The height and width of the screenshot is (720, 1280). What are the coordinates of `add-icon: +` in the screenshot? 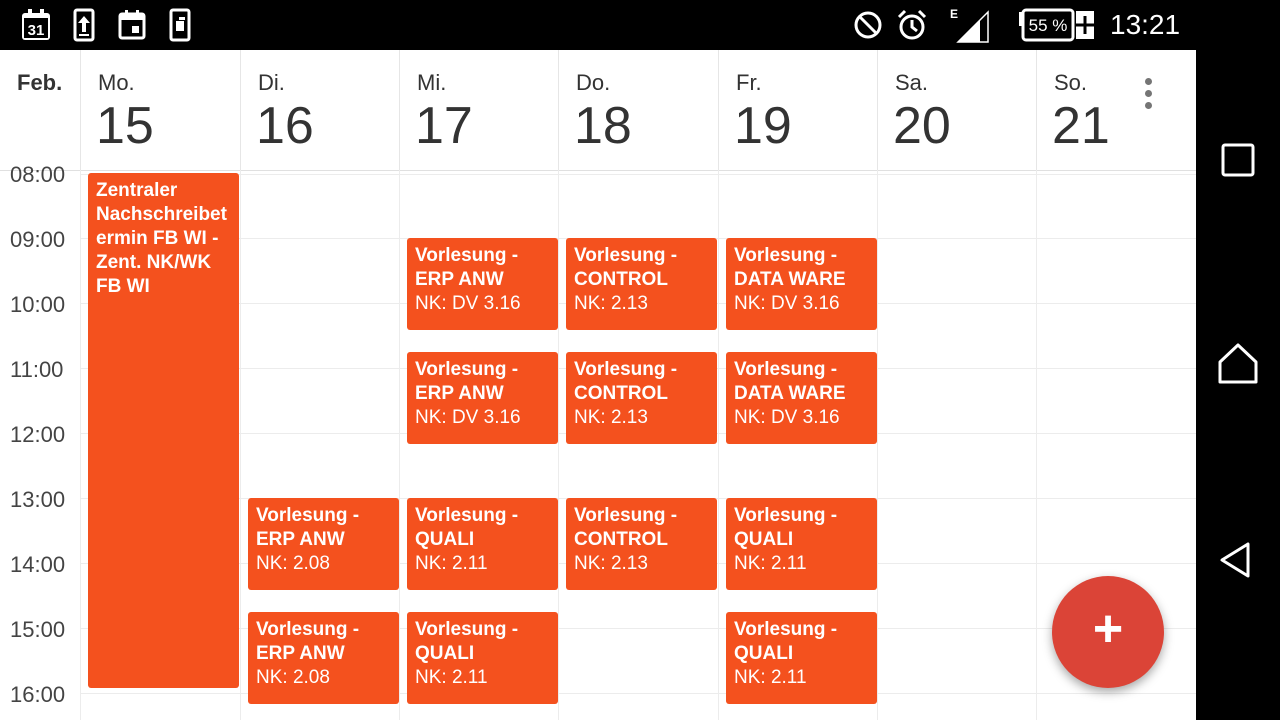 It's located at (1108, 629).